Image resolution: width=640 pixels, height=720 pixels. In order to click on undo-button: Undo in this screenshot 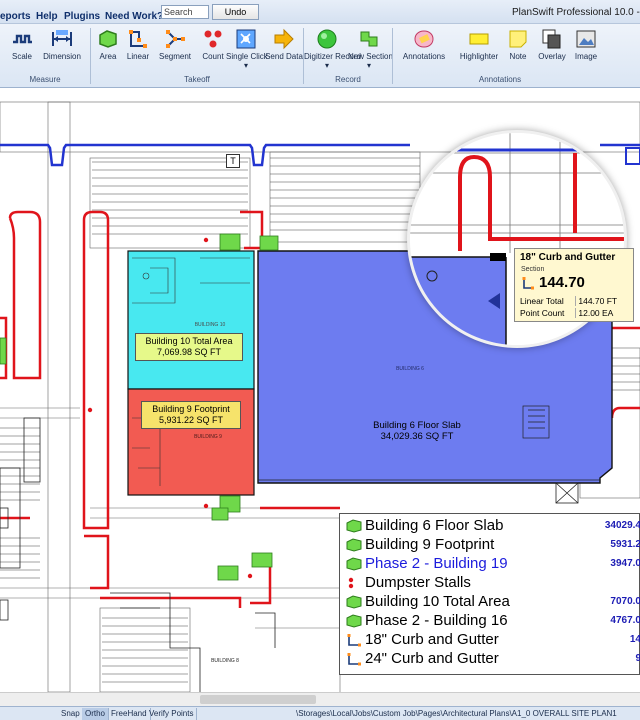, I will do `click(235, 12)`.